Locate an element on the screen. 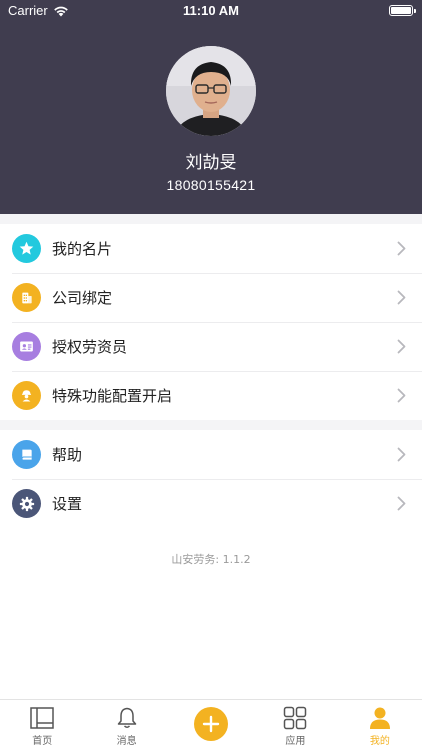 The image size is (422, 750). tab-mine: 我的 is located at coordinates (380, 725).